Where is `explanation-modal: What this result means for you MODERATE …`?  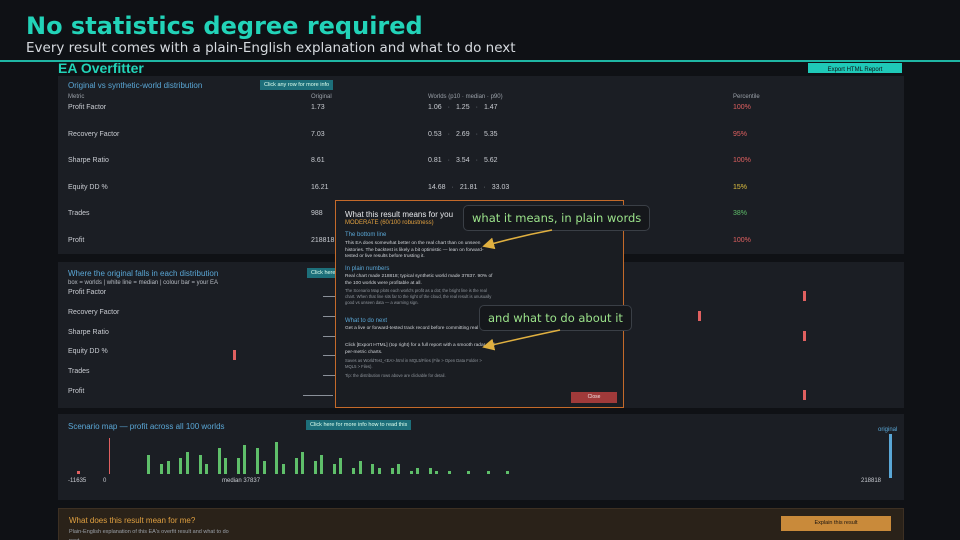 explanation-modal: What this result means for you MODERATE … is located at coordinates (479, 304).